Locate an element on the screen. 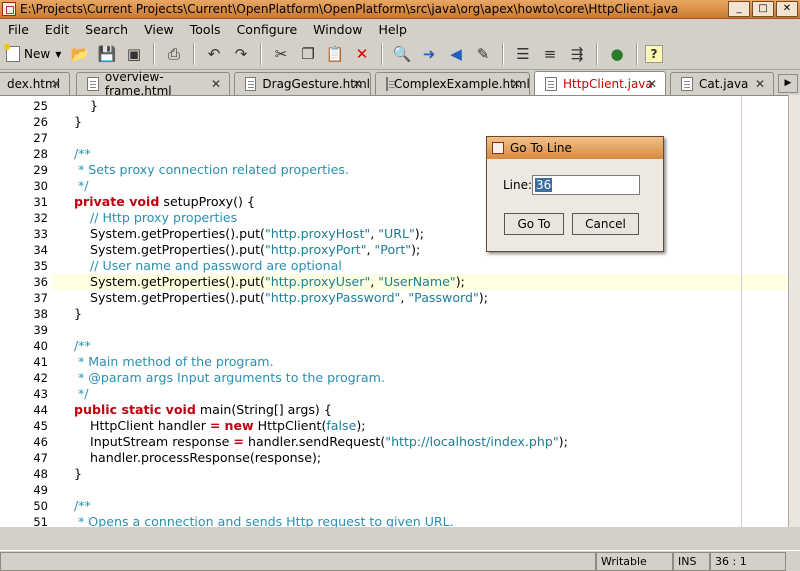 This screenshot has height=571, width=800. menu-help: Help is located at coordinates (392, 29).